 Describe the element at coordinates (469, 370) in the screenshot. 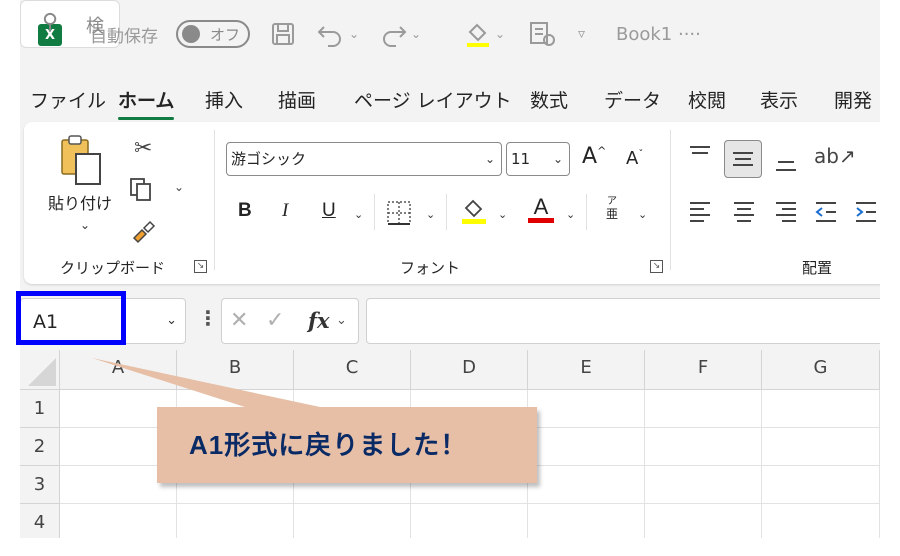

I see `column-header-d: D` at that location.